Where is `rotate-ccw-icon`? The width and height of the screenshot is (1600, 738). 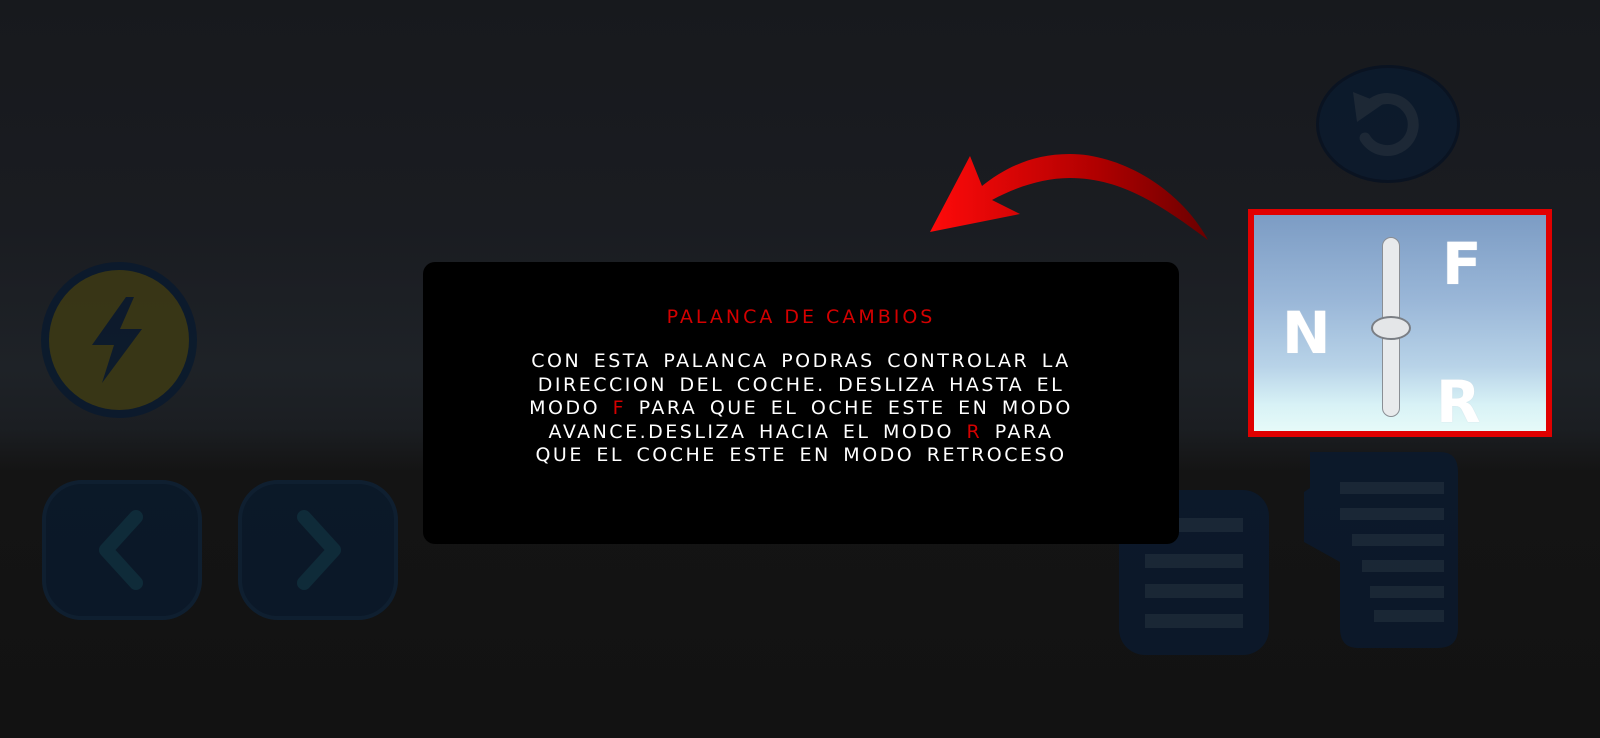 rotate-ccw-icon is located at coordinates (1386, 124).